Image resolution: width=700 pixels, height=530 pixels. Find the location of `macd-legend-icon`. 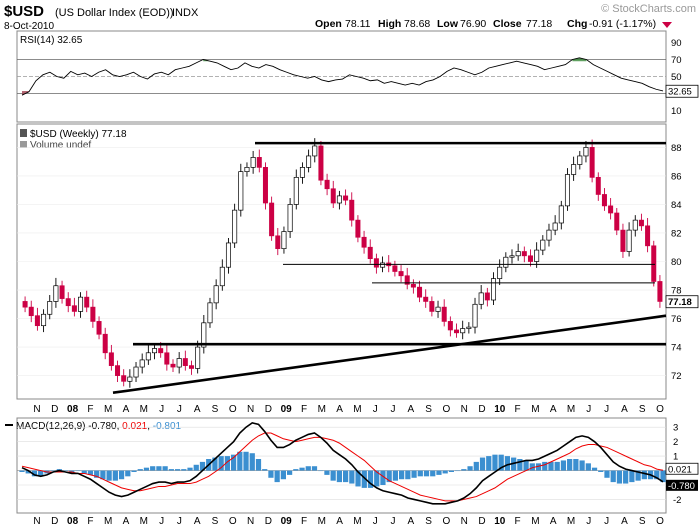

macd-legend-icon is located at coordinates (9, 425).